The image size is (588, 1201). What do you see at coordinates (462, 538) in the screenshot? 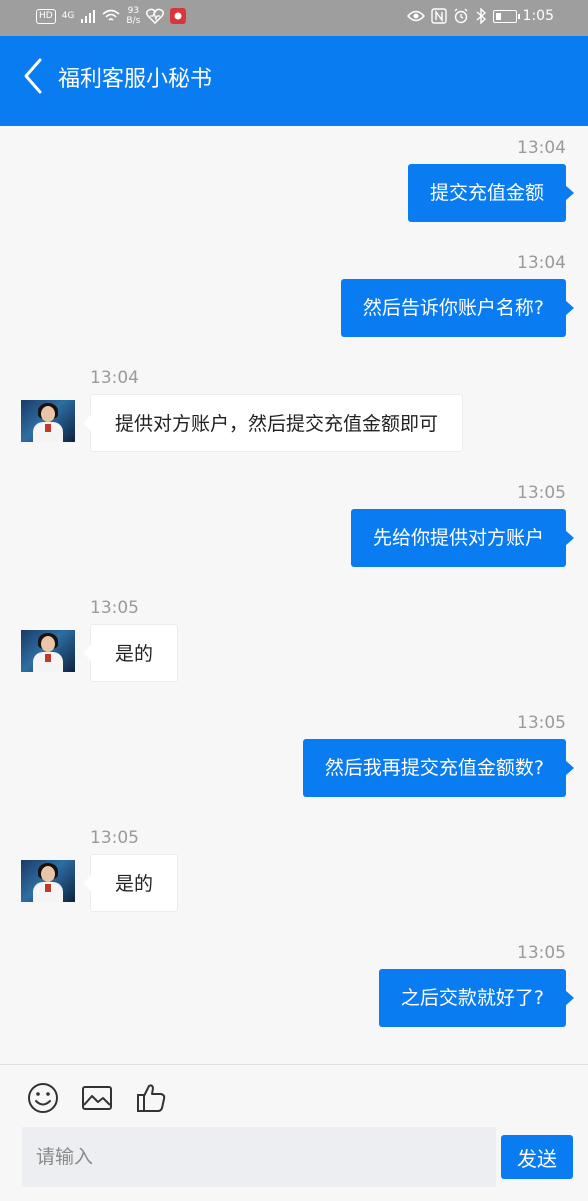
I see `message-bubble-outgoing: 先给你提供对方账户` at bounding box center [462, 538].